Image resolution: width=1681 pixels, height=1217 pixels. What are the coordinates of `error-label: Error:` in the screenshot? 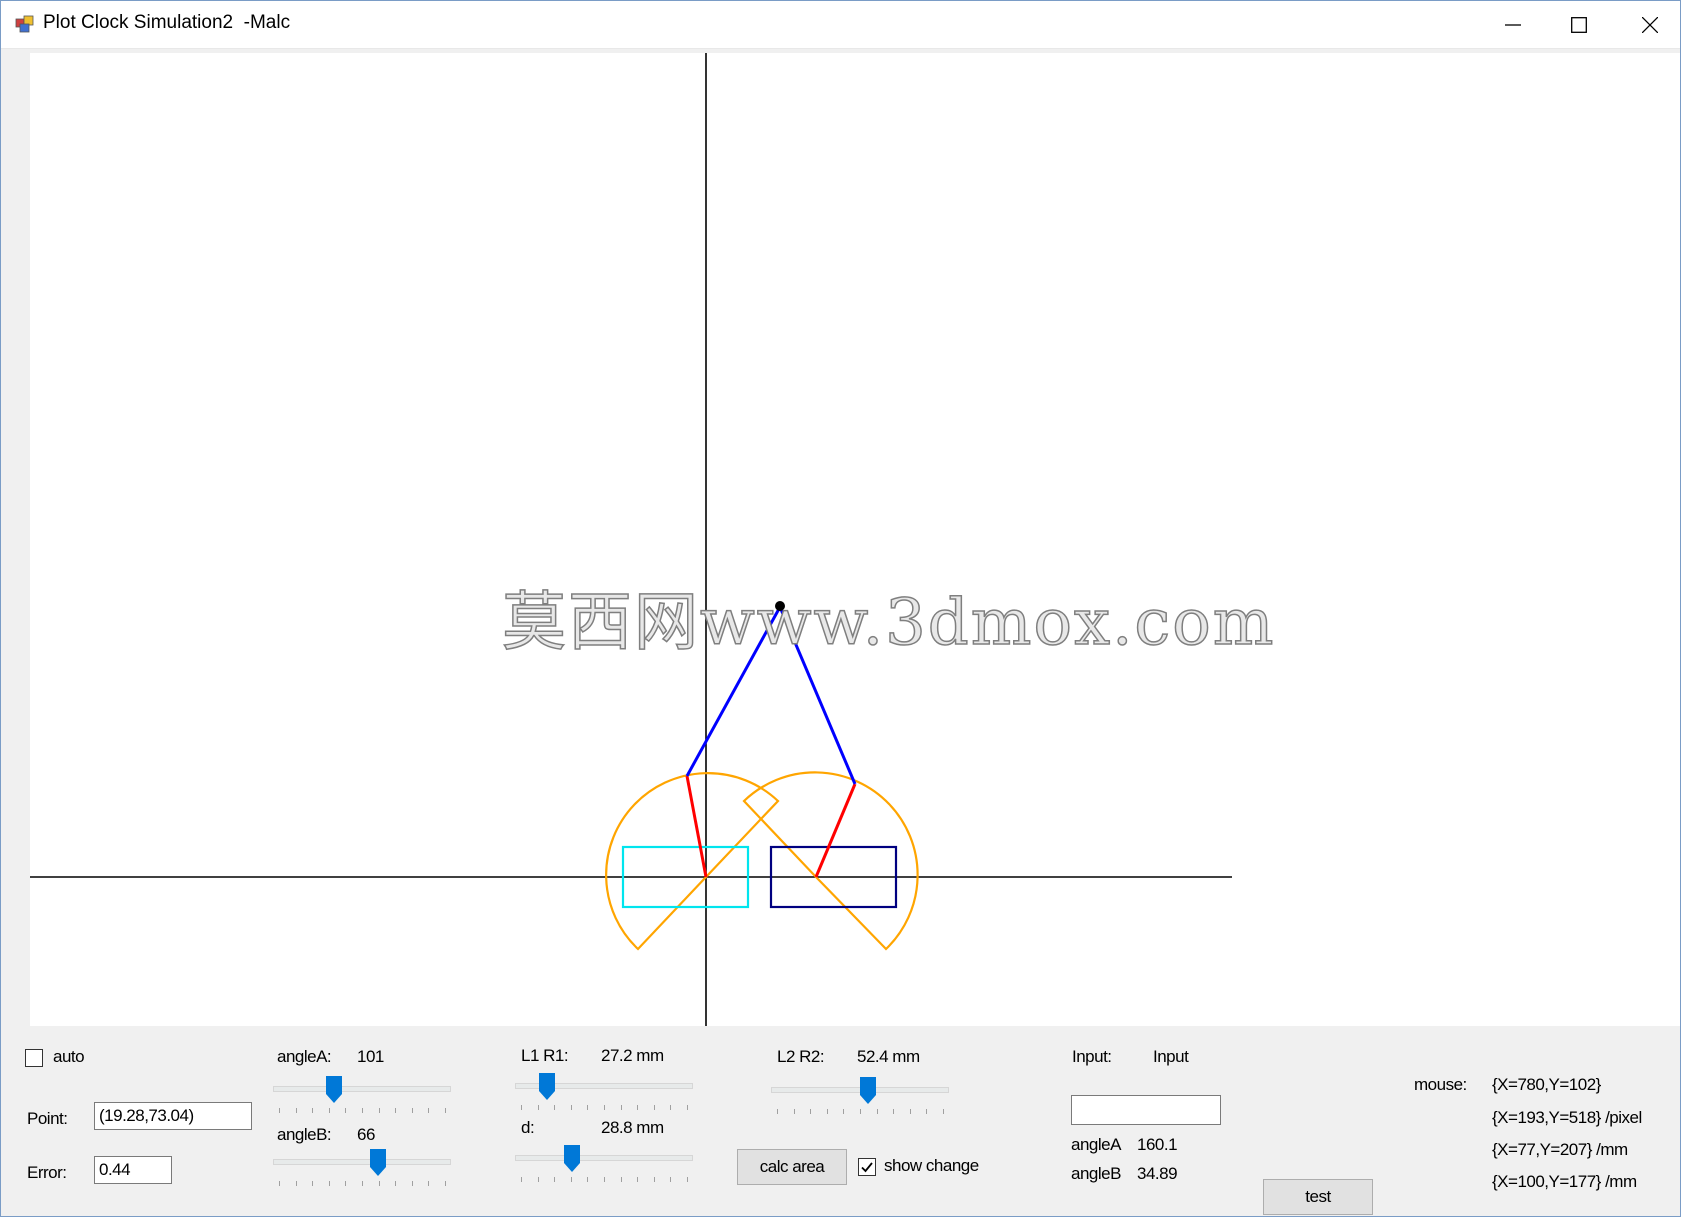 It's located at (47, 1172).